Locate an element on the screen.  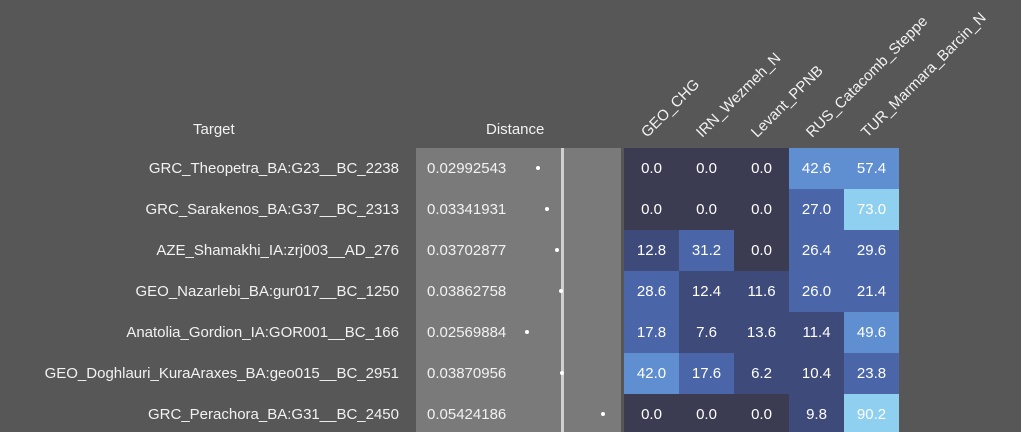
target-label: GRC_Theopetra_BA:G23__BC_2238 is located at coordinates (273, 168).